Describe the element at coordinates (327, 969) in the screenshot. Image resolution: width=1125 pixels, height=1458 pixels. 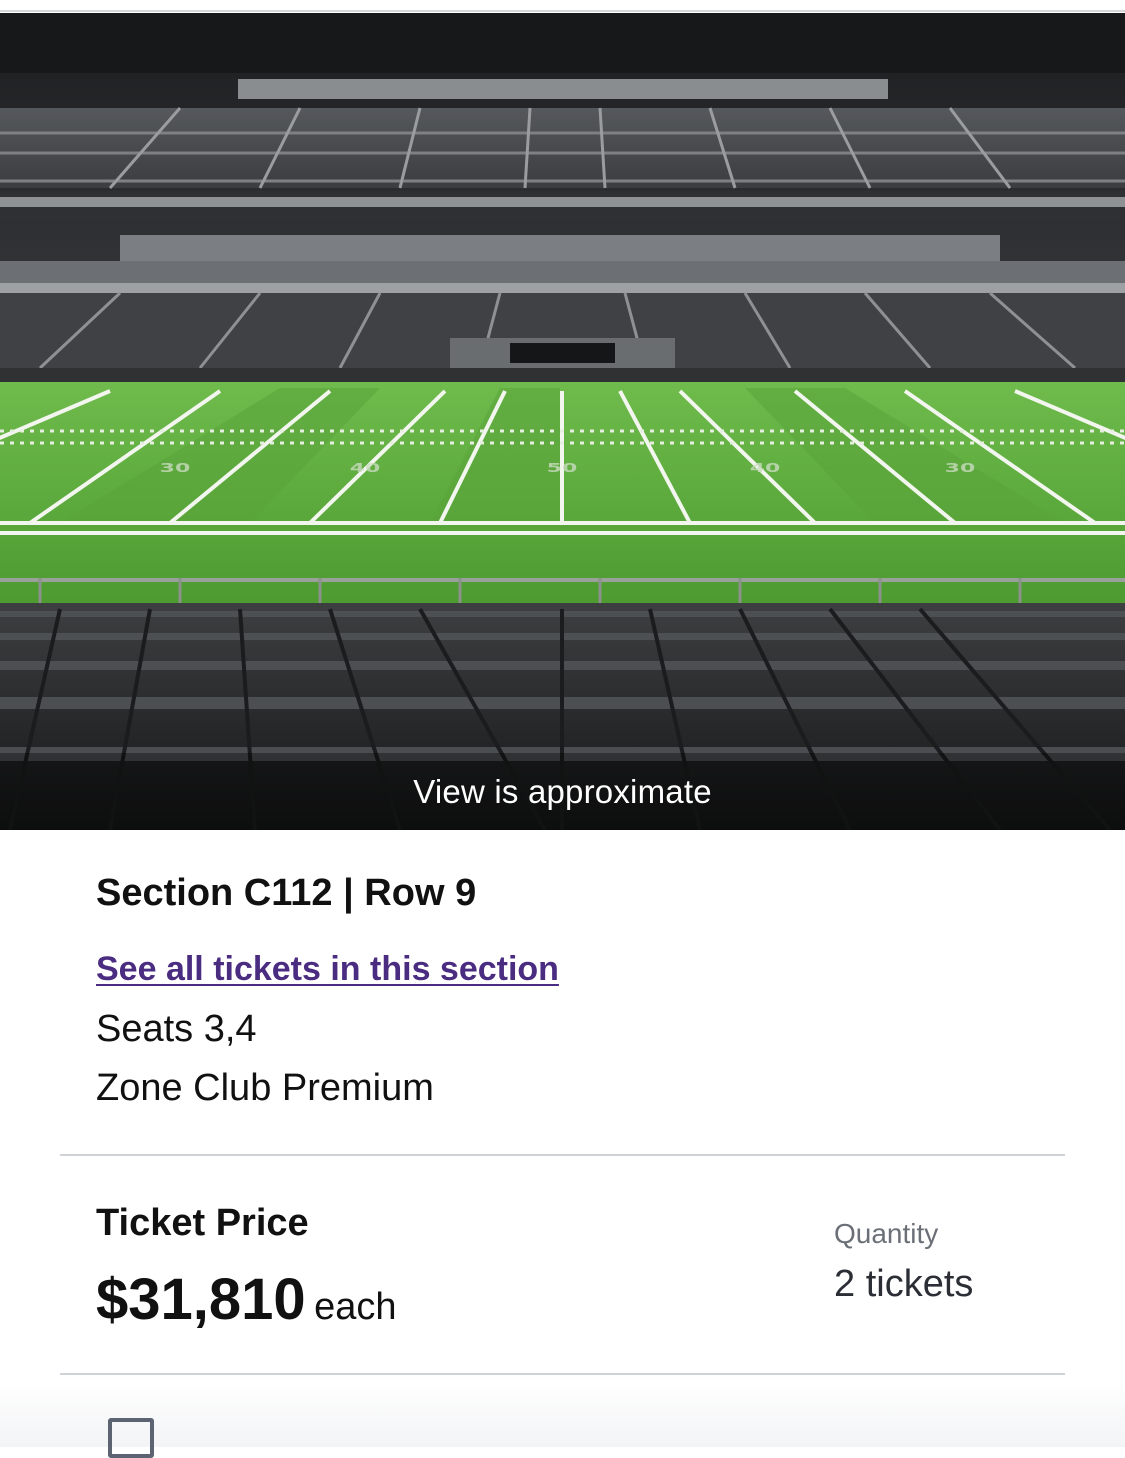
I see `see-all-tickets-link: See all tickets in this section` at that location.